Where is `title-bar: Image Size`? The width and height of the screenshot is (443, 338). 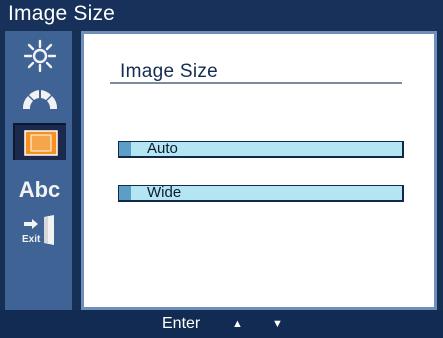
title-bar: Image Size is located at coordinates (221, 15).